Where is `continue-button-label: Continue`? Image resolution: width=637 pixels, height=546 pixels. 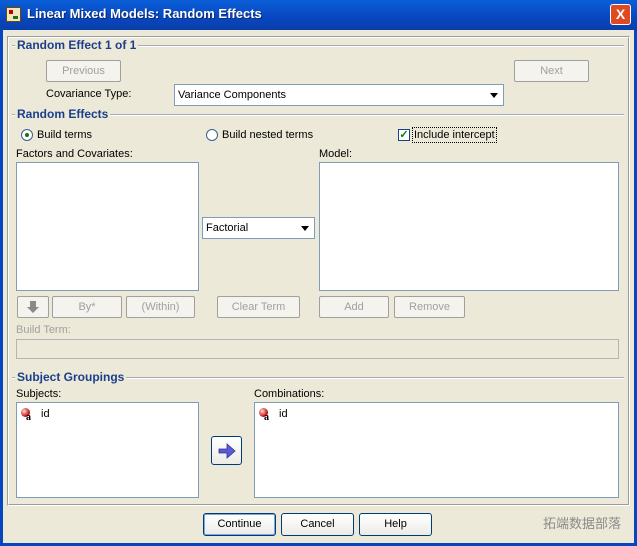
continue-button-label: Continue is located at coordinates (239, 524).